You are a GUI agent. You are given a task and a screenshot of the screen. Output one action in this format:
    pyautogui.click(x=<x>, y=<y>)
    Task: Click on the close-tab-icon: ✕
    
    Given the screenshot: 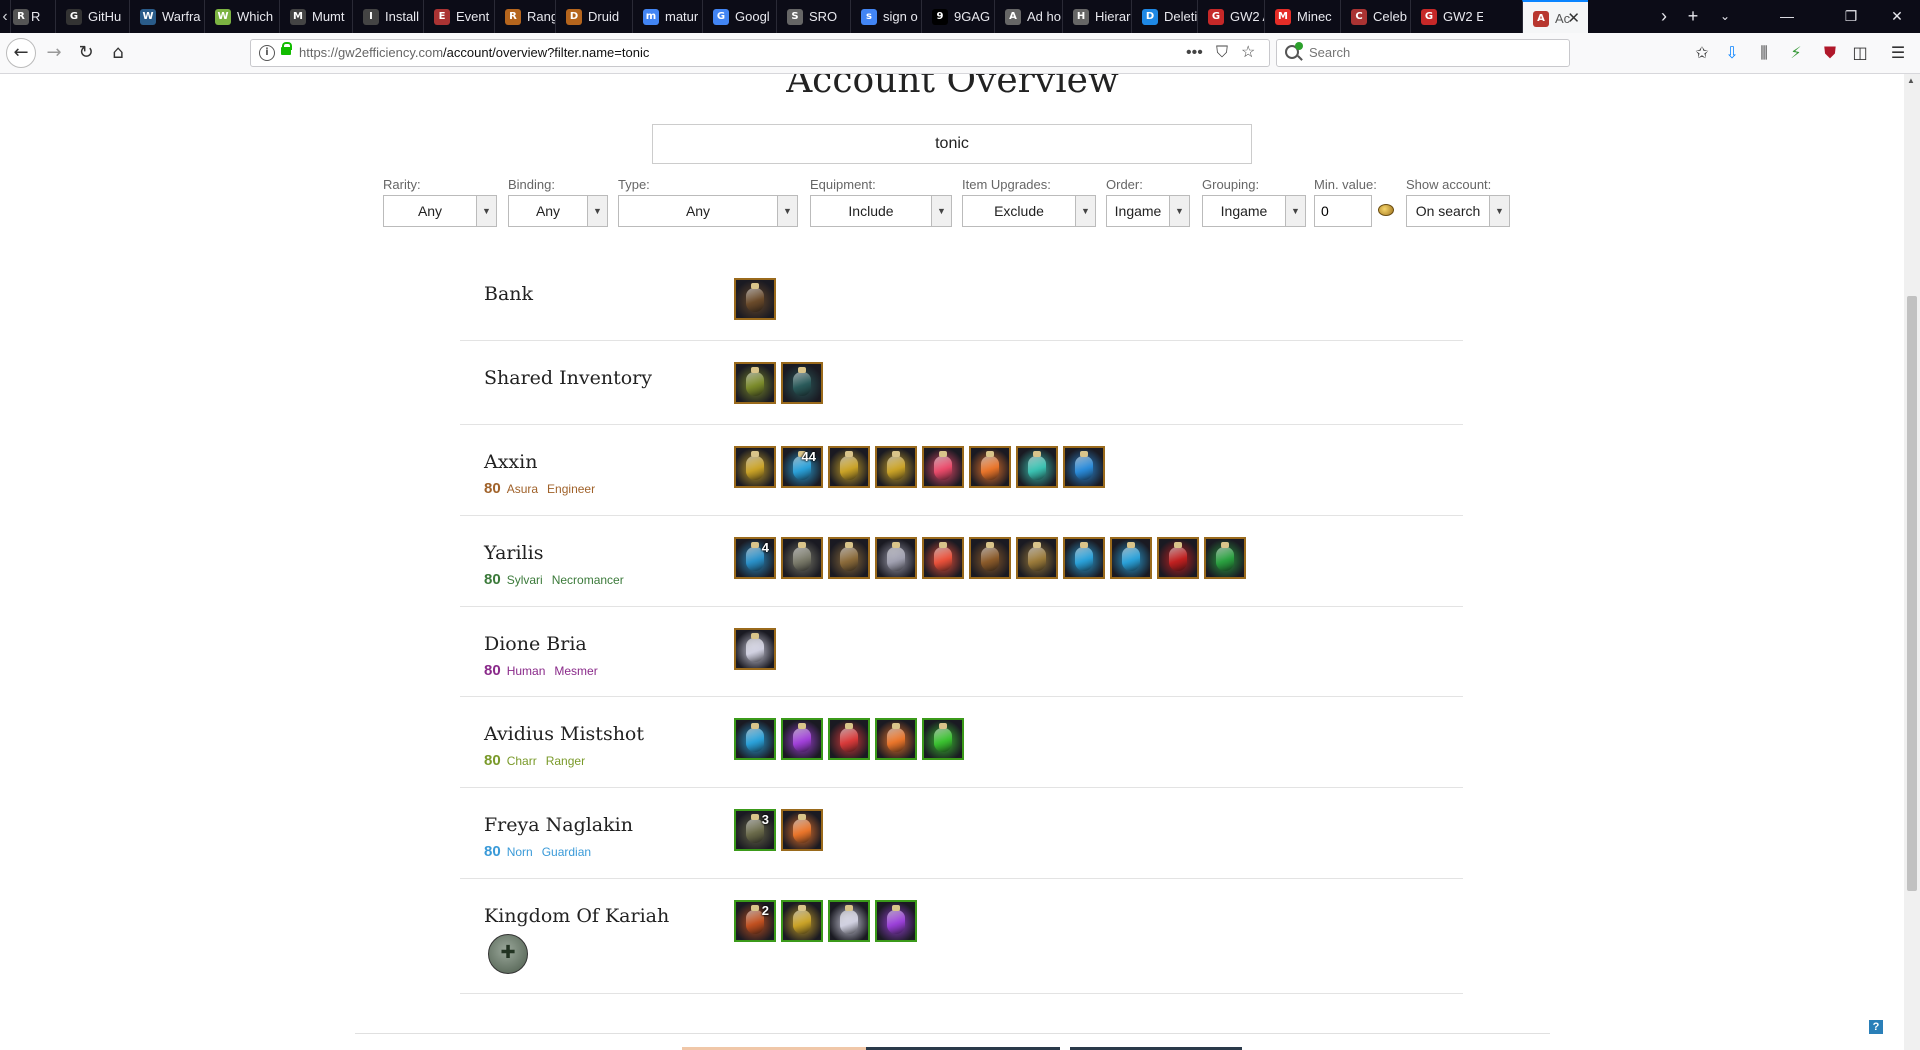 What is the action you would take?
    pyautogui.click(x=1573, y=17)
    